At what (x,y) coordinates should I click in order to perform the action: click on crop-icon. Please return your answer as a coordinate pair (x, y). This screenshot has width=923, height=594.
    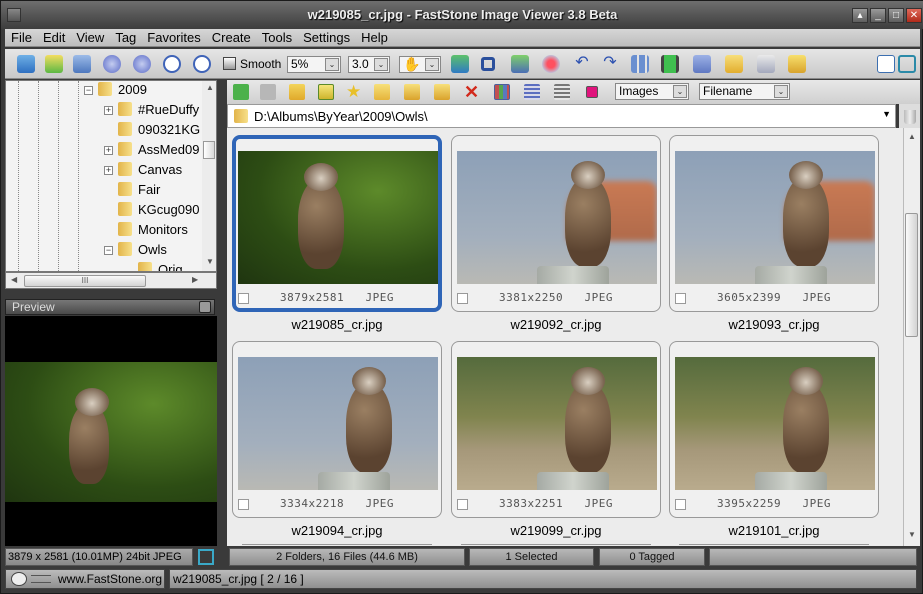
    Looking at the image, I should click on (488, 64).